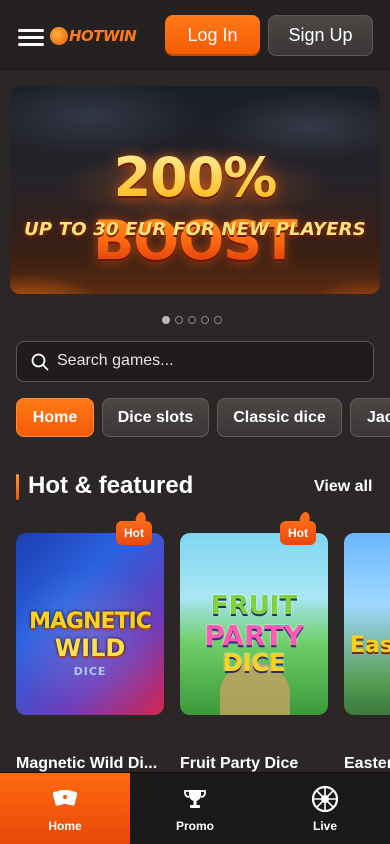  Describe the element at coordinates (111, 485) in the screenshot. I see `section-title: Hot & featured` at that location.